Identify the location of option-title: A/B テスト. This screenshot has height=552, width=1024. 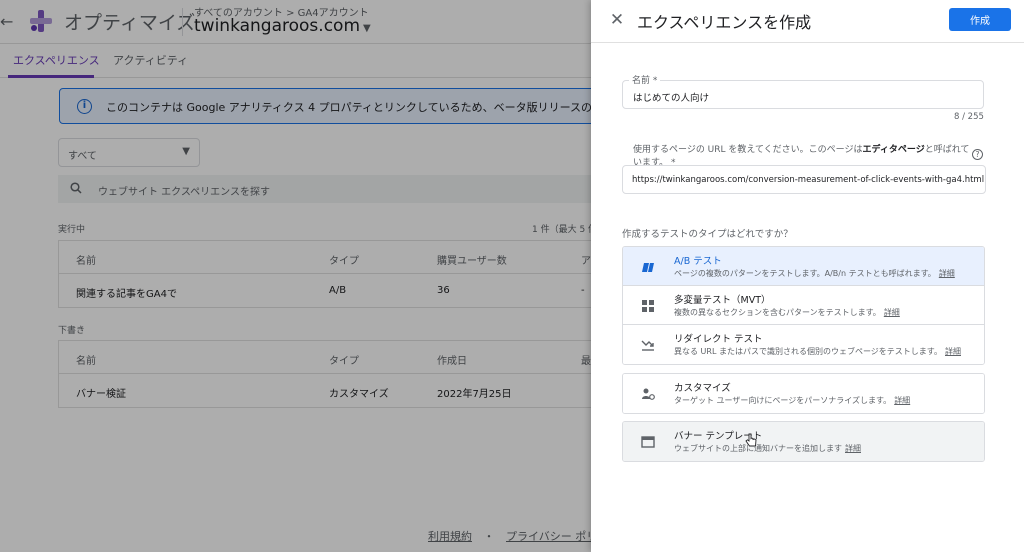
(698, 261).